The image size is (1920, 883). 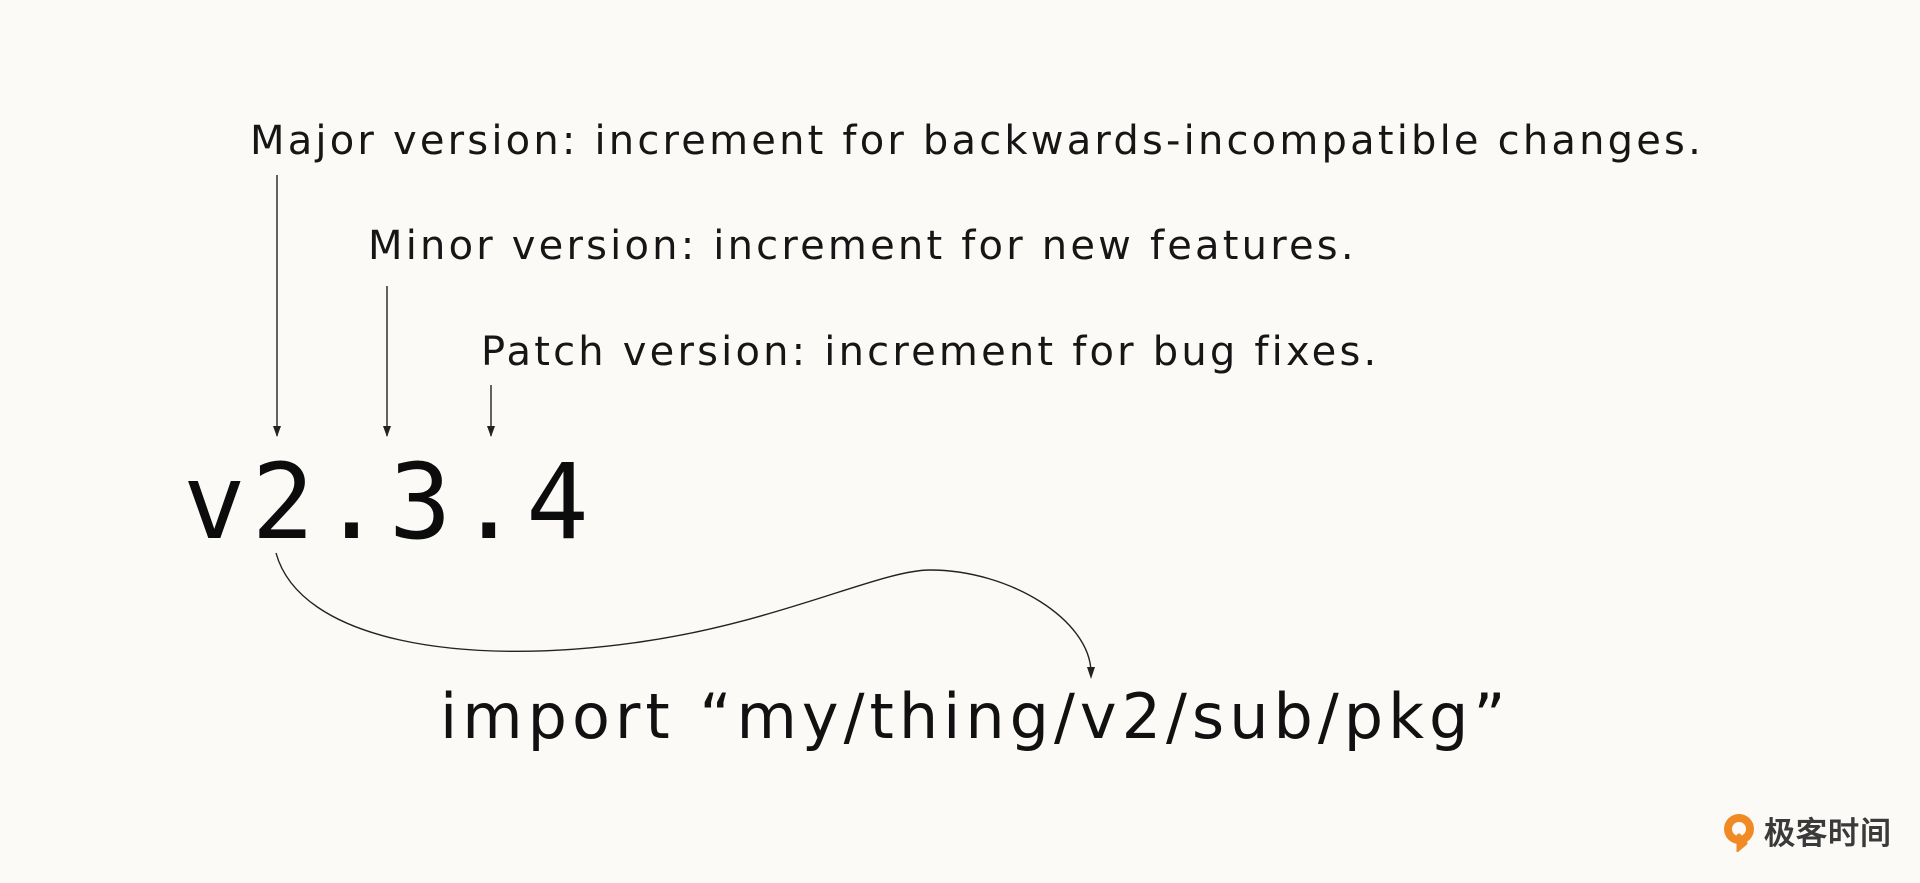 I want to click on import-statement: import “my/thing/v2/sub/pkg”, so click(x=975, y=716).